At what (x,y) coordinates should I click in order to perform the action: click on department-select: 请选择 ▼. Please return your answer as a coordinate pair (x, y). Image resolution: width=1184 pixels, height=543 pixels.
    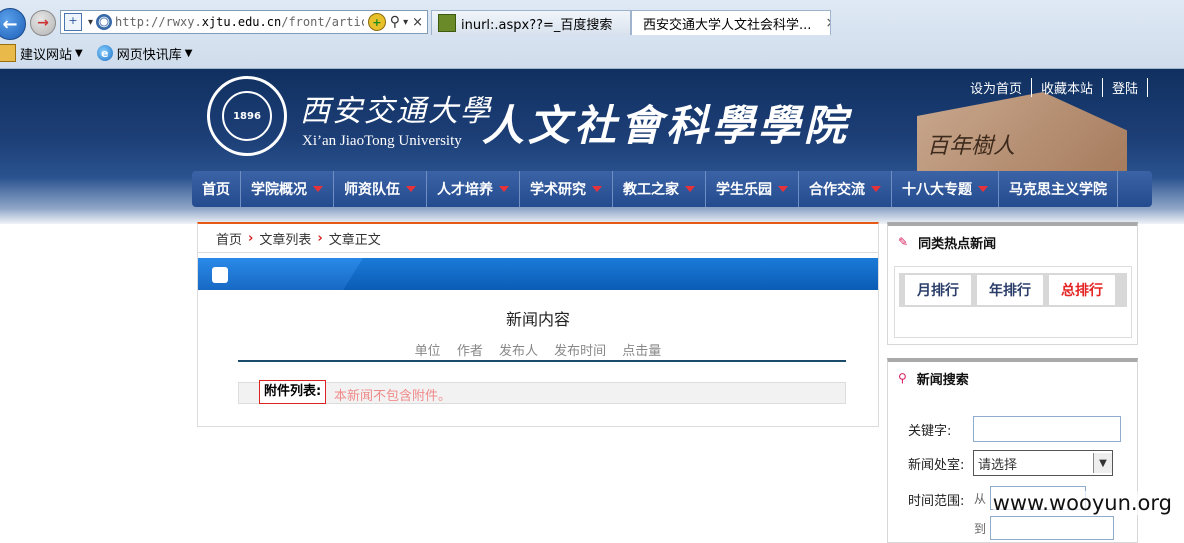
    Looking at the image, I should click on (1043, 463).